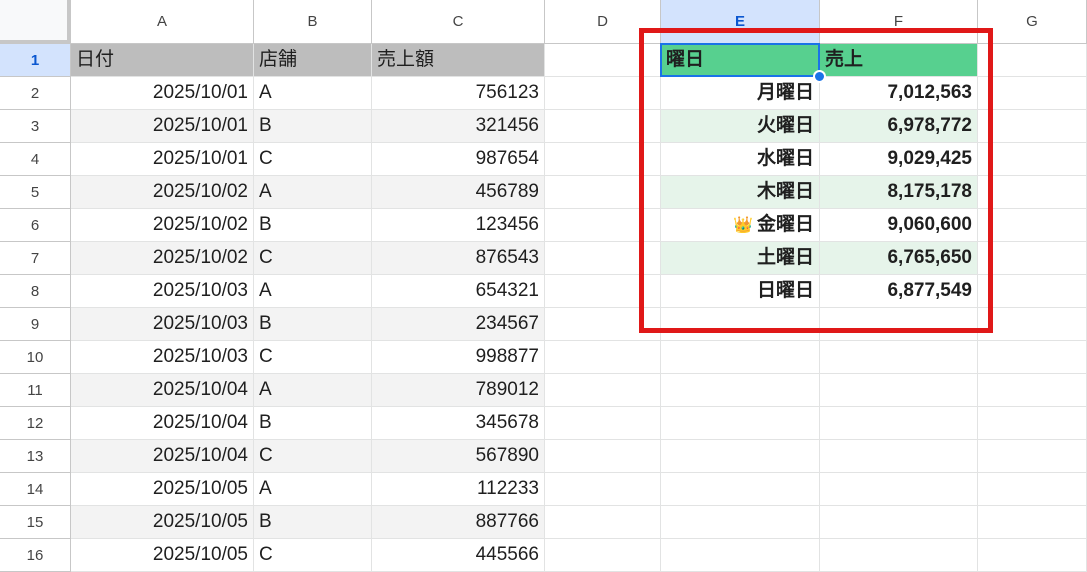  Describe the element at coordinates (35, 555) in the screenshot. I see `row-header-16: 16` at that location.